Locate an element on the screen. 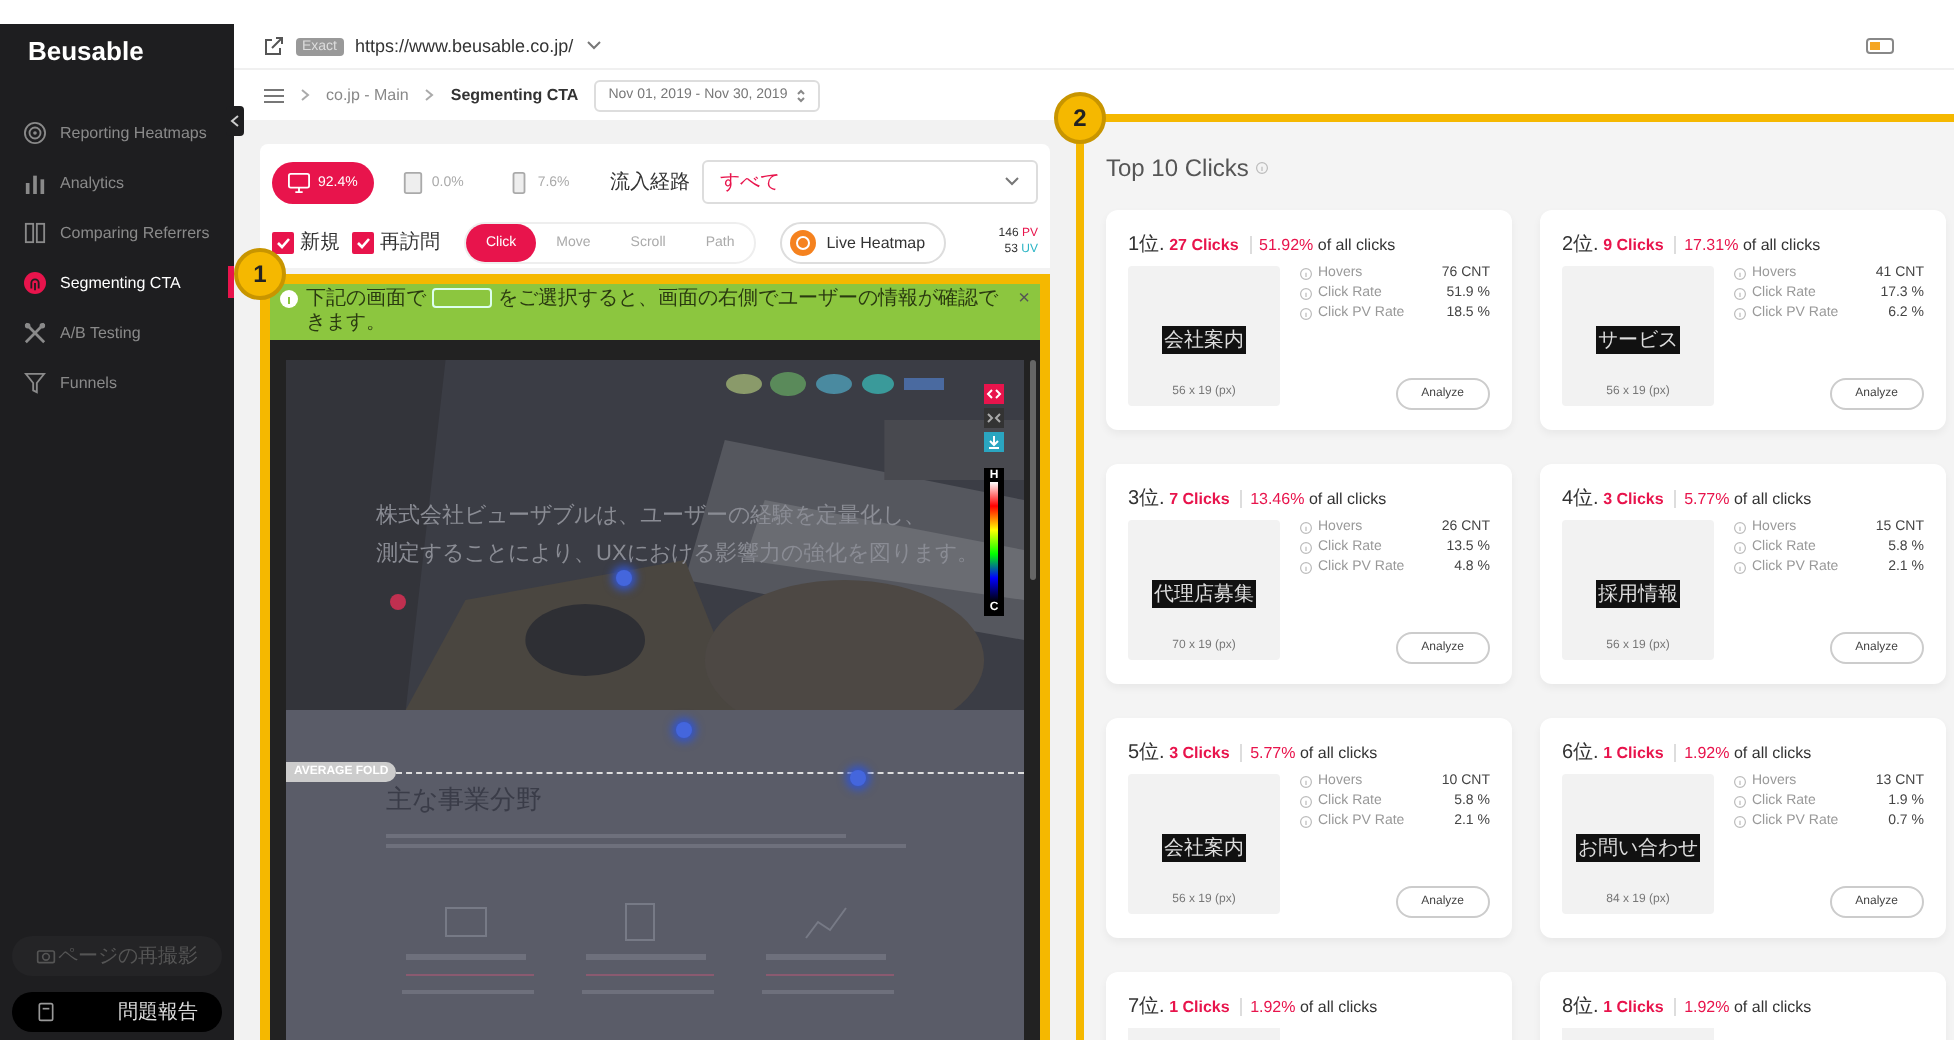  card-title: 7位. 1 Clicks 1.92% of all clicks is located at coordinates (1254, 1007).